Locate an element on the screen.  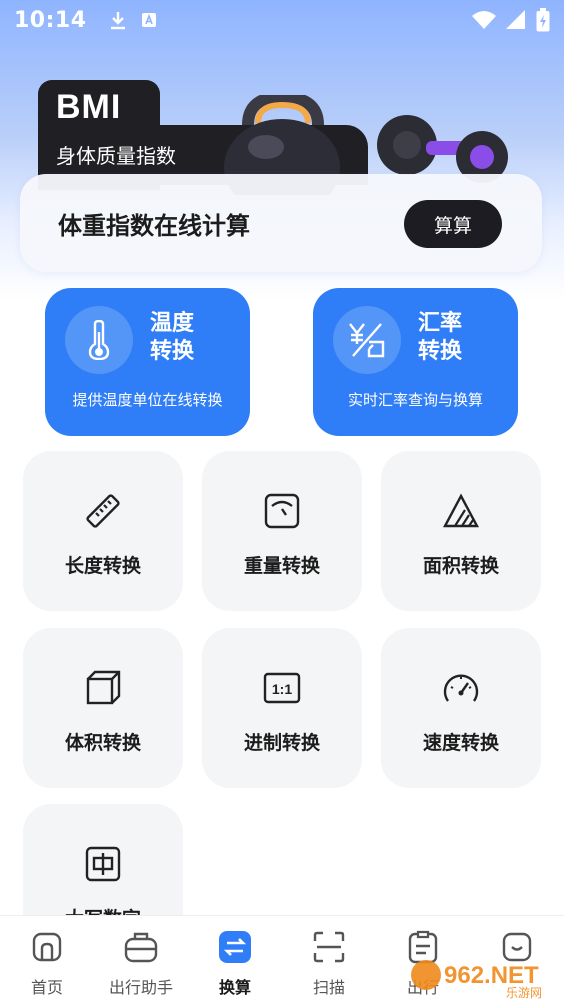
nav-label: 首页 is located at coordinates (46, 987).